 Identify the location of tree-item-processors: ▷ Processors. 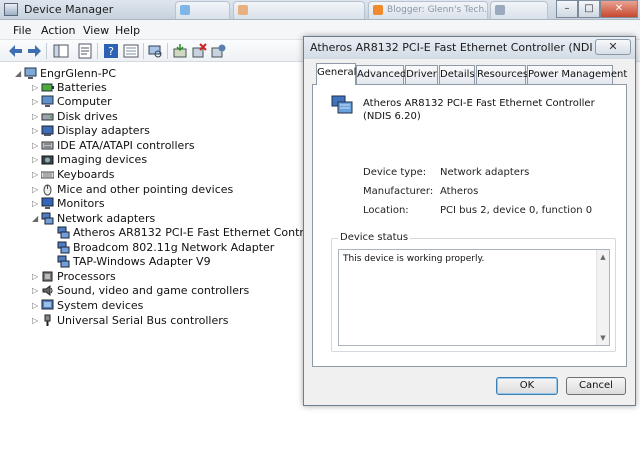
(157, 277).